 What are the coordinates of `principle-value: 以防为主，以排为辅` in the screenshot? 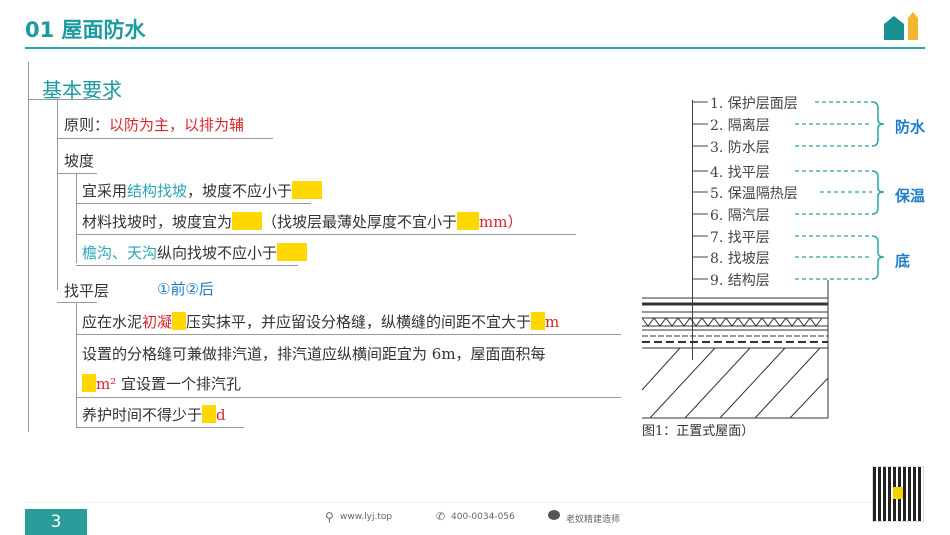 It's located at (177, 125).